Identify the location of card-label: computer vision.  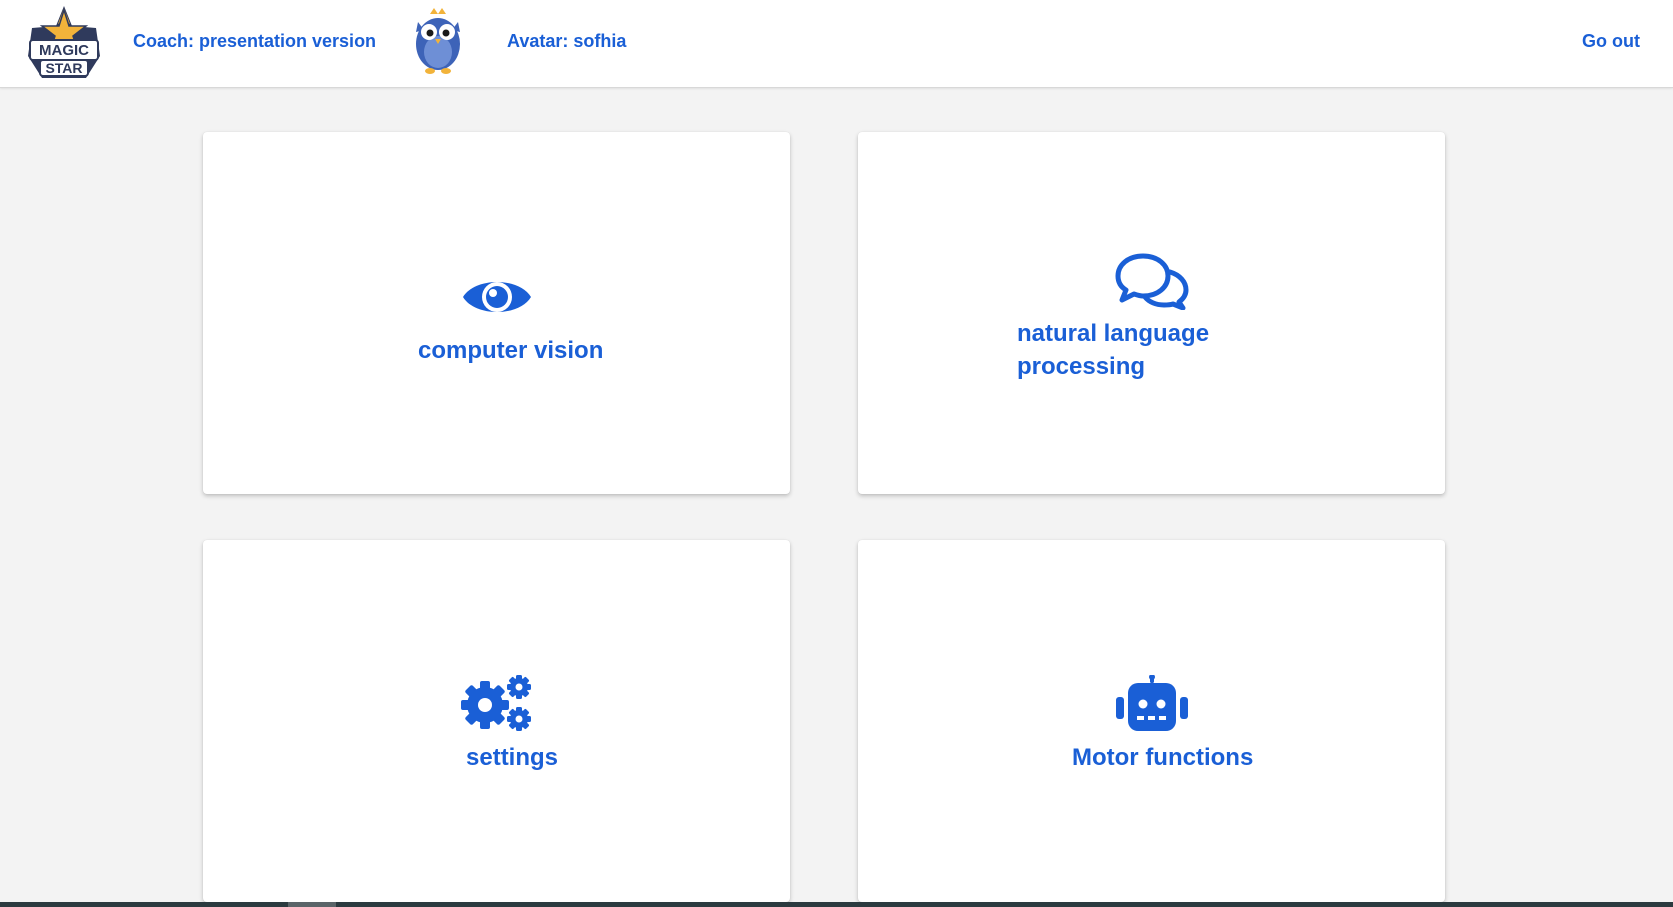
(511, 350).